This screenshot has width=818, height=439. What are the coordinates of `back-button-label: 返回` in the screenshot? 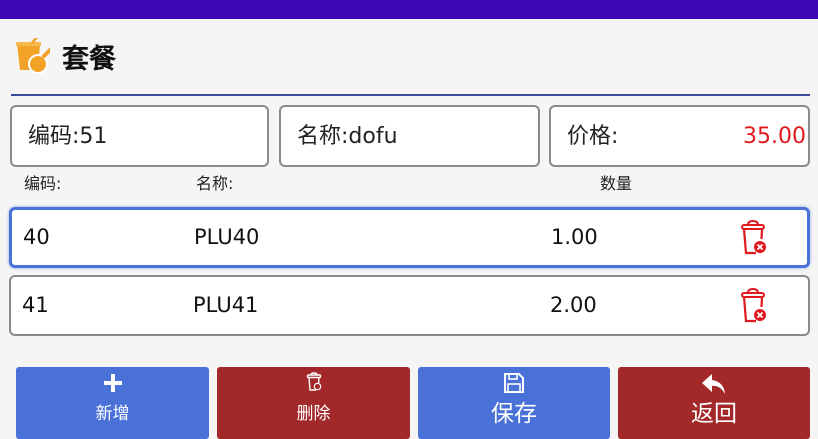 It's located at (714, 414).